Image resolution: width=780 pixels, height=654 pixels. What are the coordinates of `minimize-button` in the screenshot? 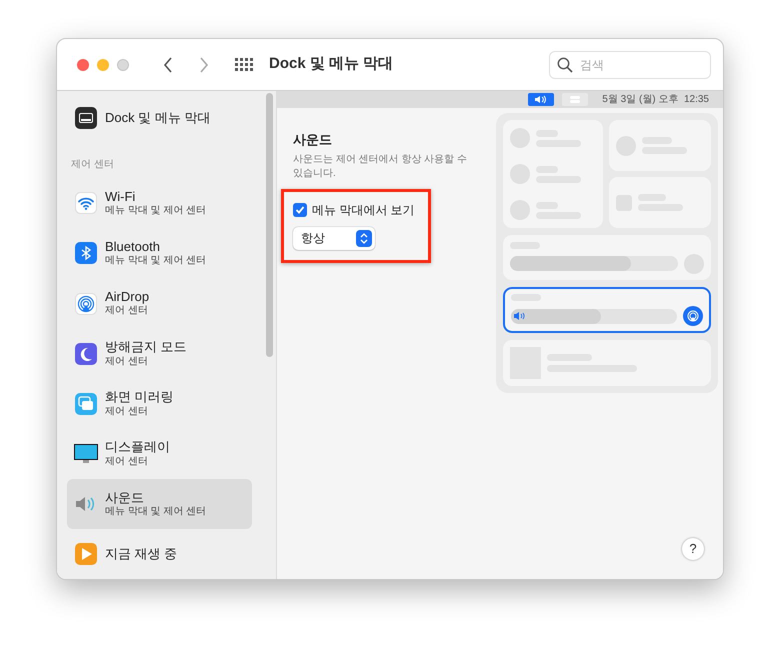 It's located at (103, 64).